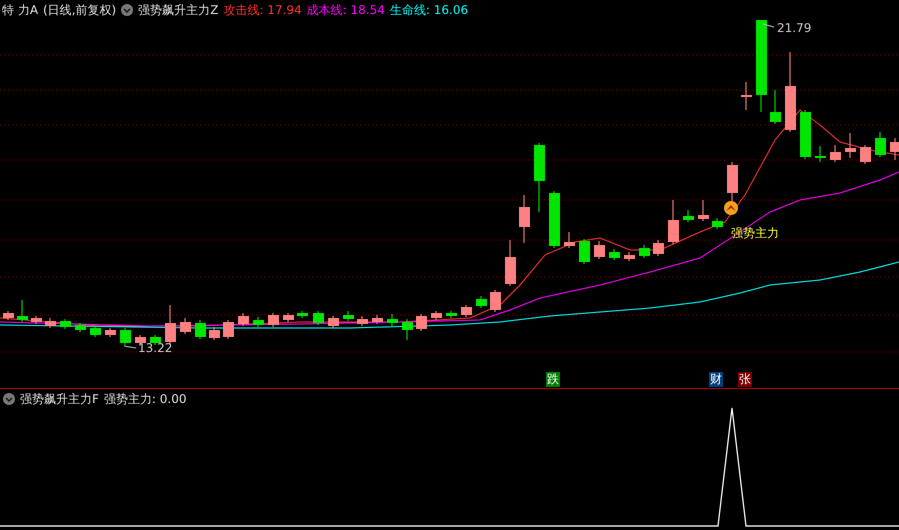 The image size is (899, 530). What do you see at coordinates (731, 208) in the screenshot?
I see `signal-icon` at bounding box center [731, 208].